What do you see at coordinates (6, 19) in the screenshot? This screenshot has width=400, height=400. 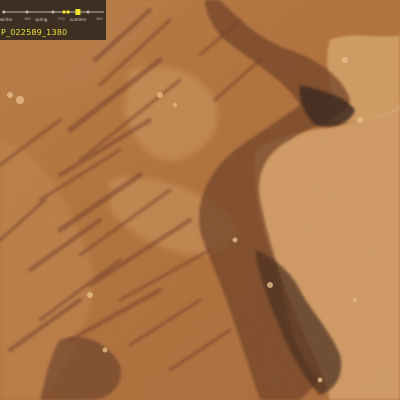 I see `season-label-winter: winter` at bounding box center [6, 19].